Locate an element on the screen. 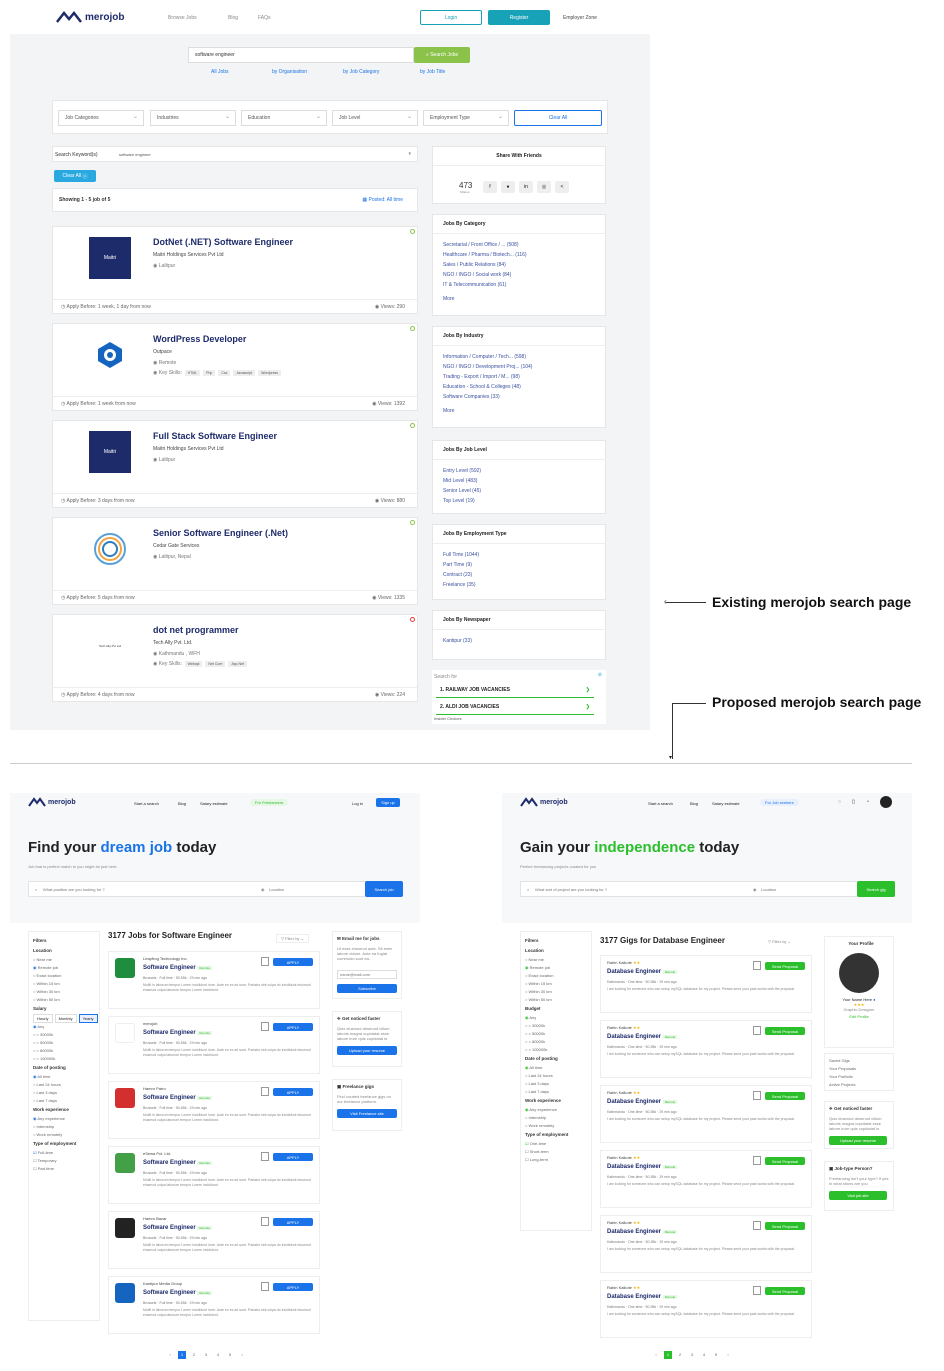 The height and width of the screenshot is (1371, 944). employer-zone-link: Employer Zone is located at coordinates (580, 18).